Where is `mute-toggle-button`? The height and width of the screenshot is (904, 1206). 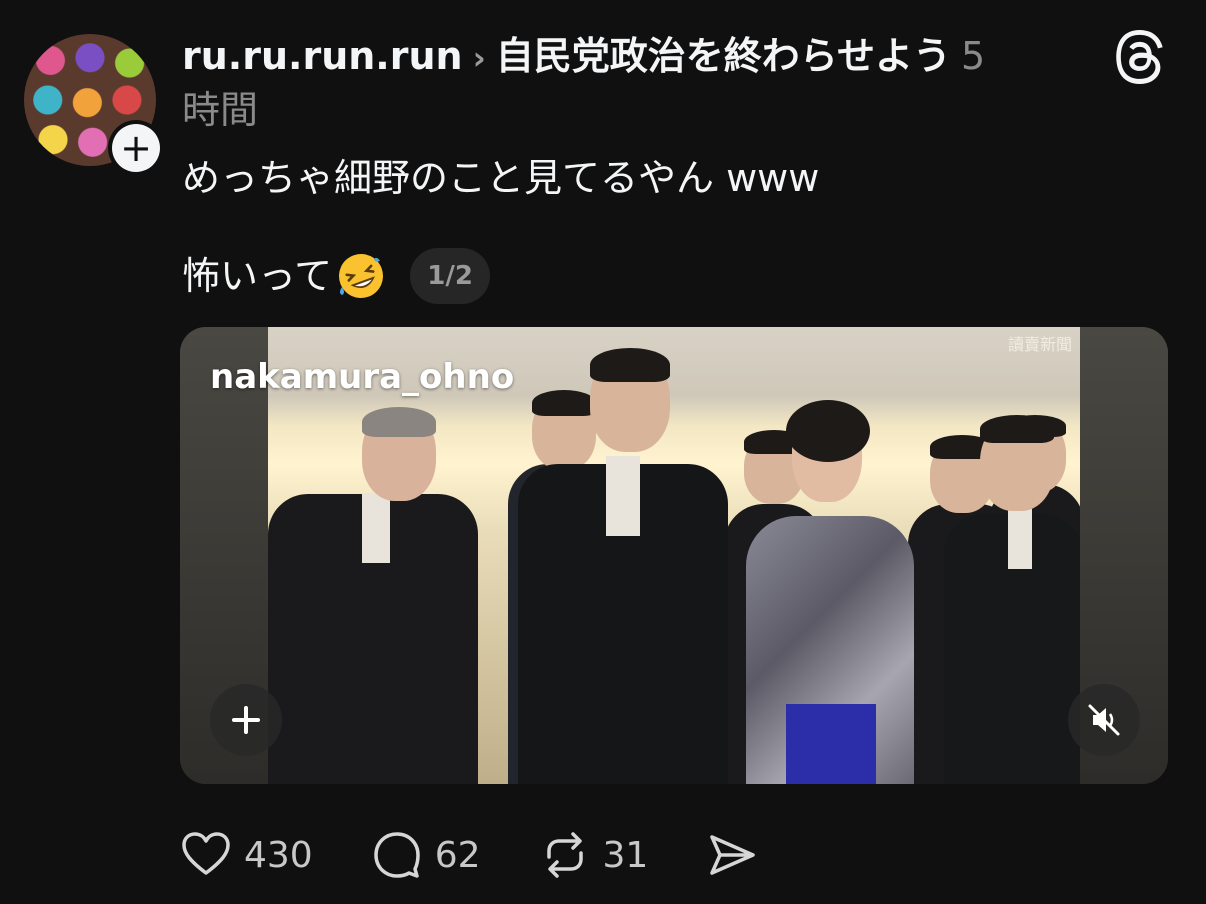 mute-toggle-button is located at coordinates (1104, 720).